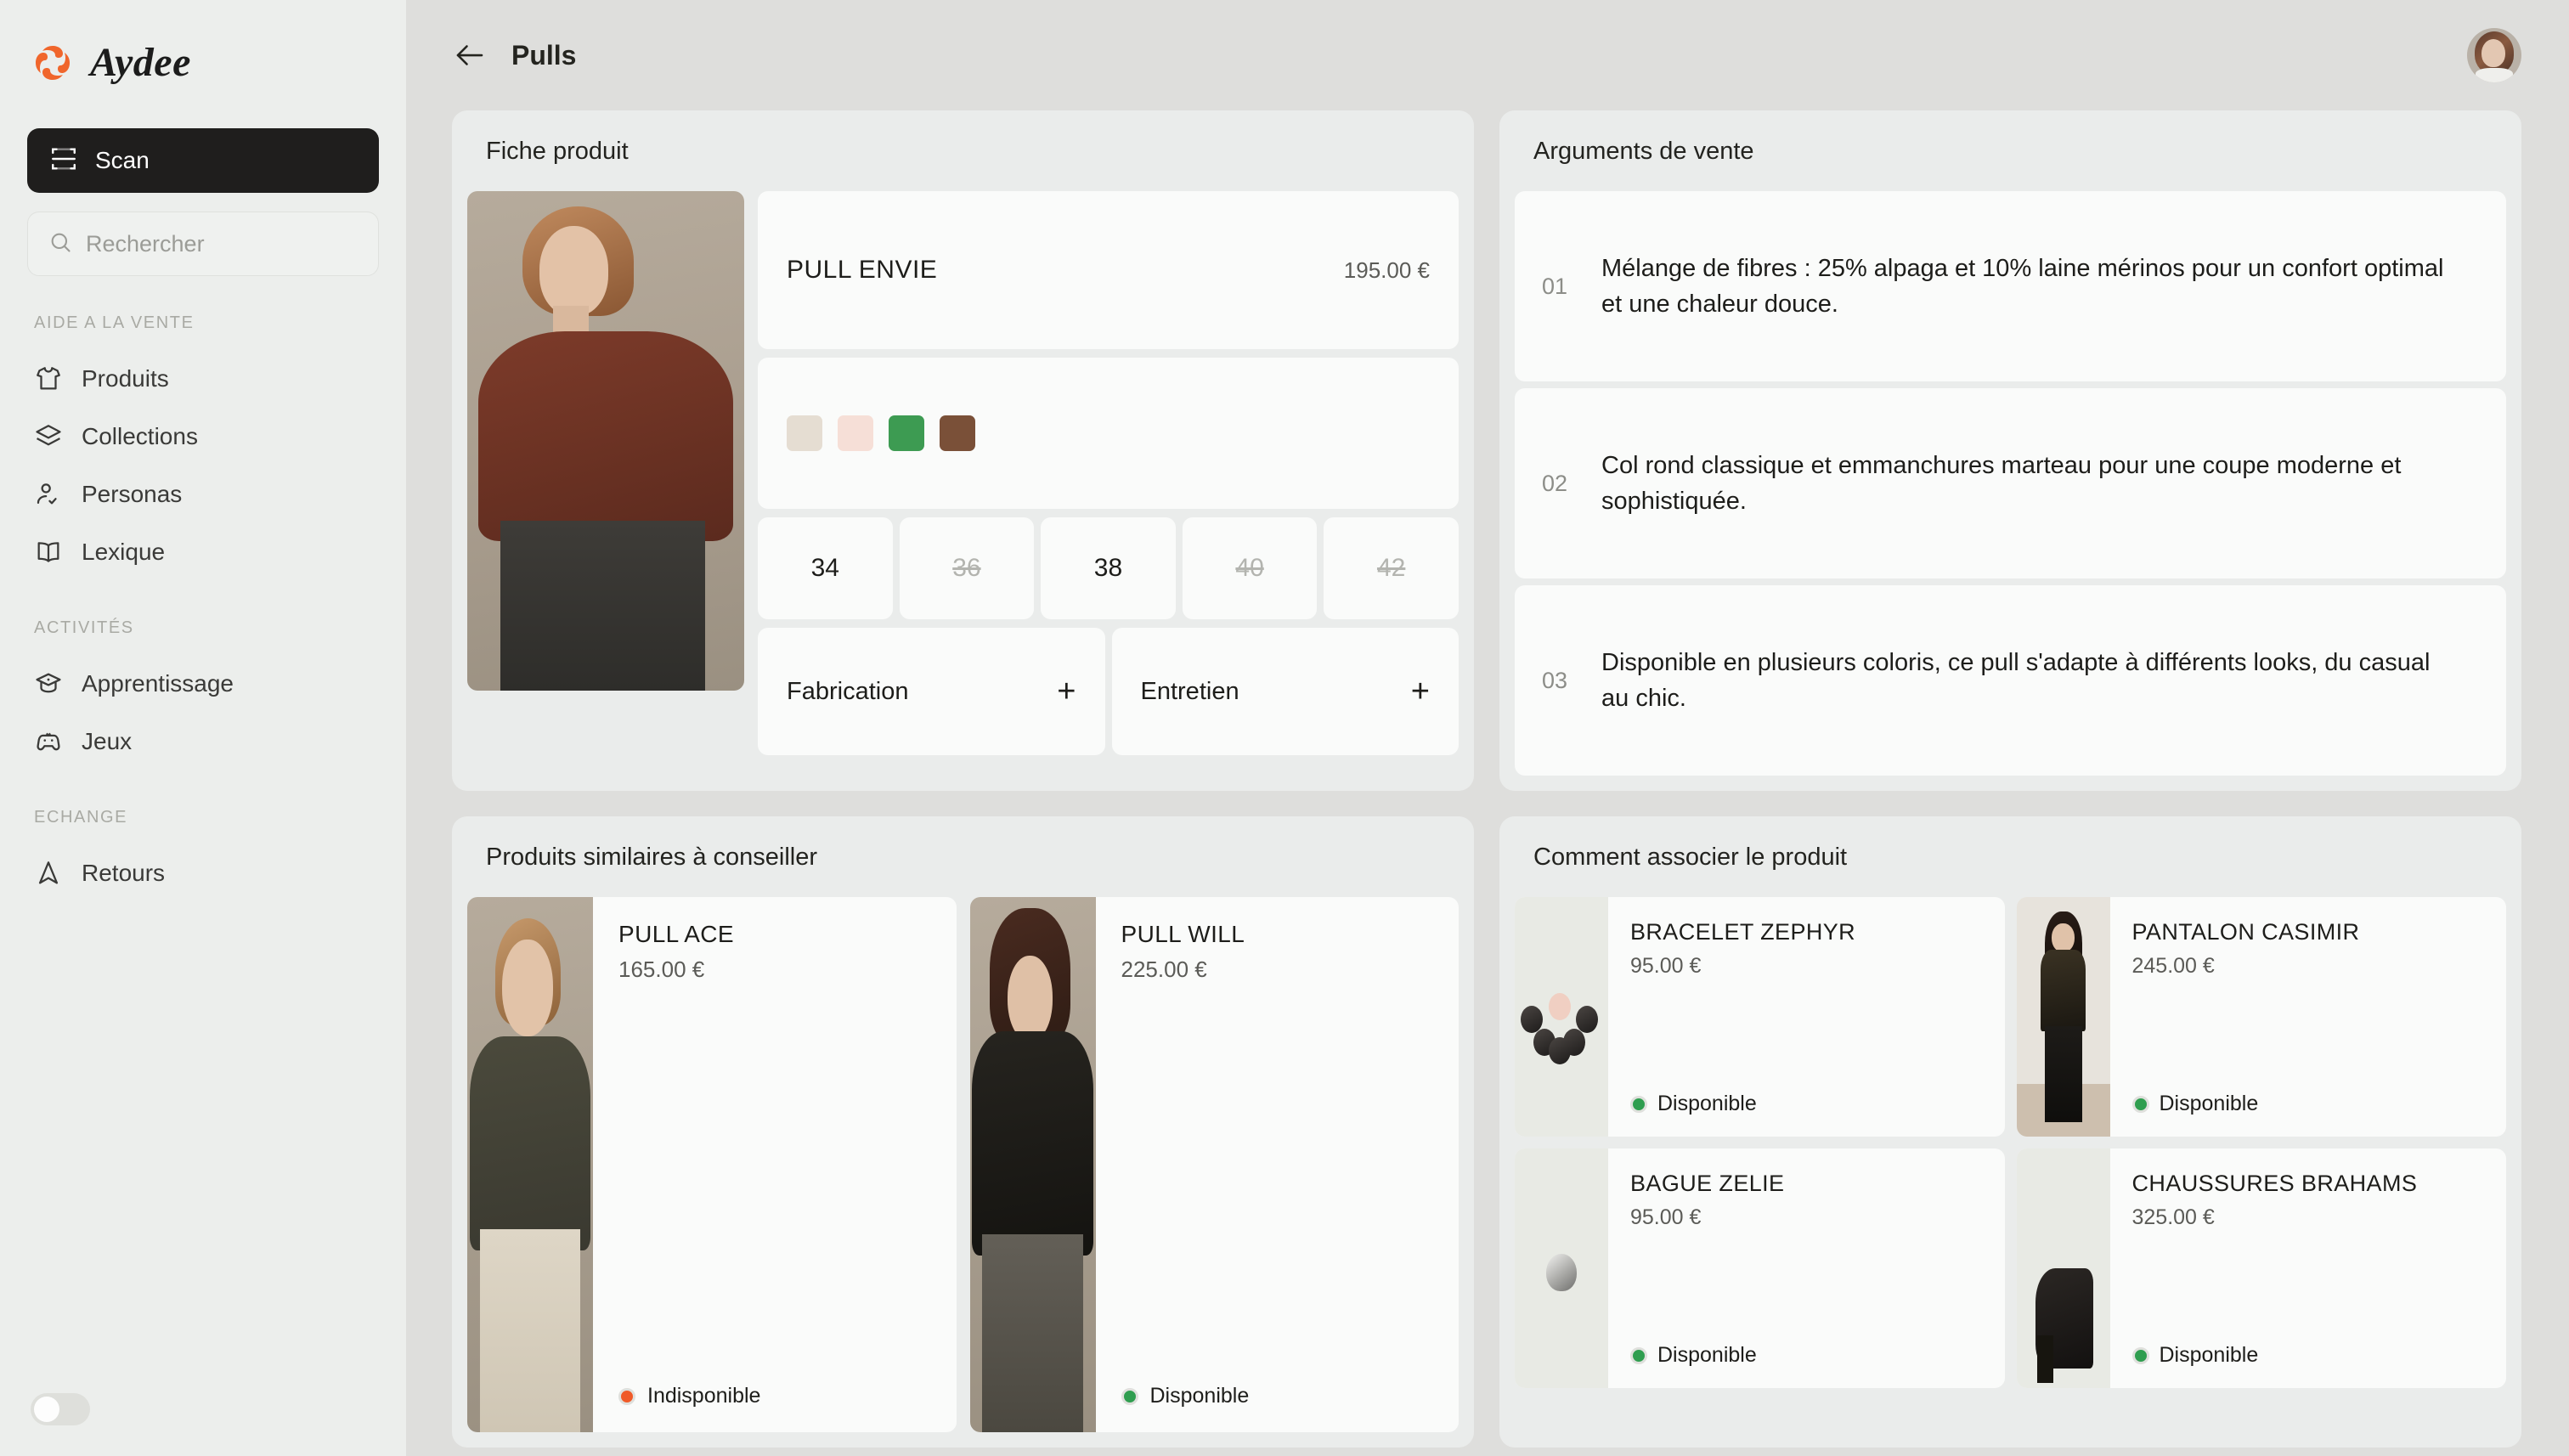 This screenshot has height=1456, width=2569. What do you see at coordinates (203, 161) in the screenshot?
I see `scan-button: Scan` at bounding box center [203, 161].